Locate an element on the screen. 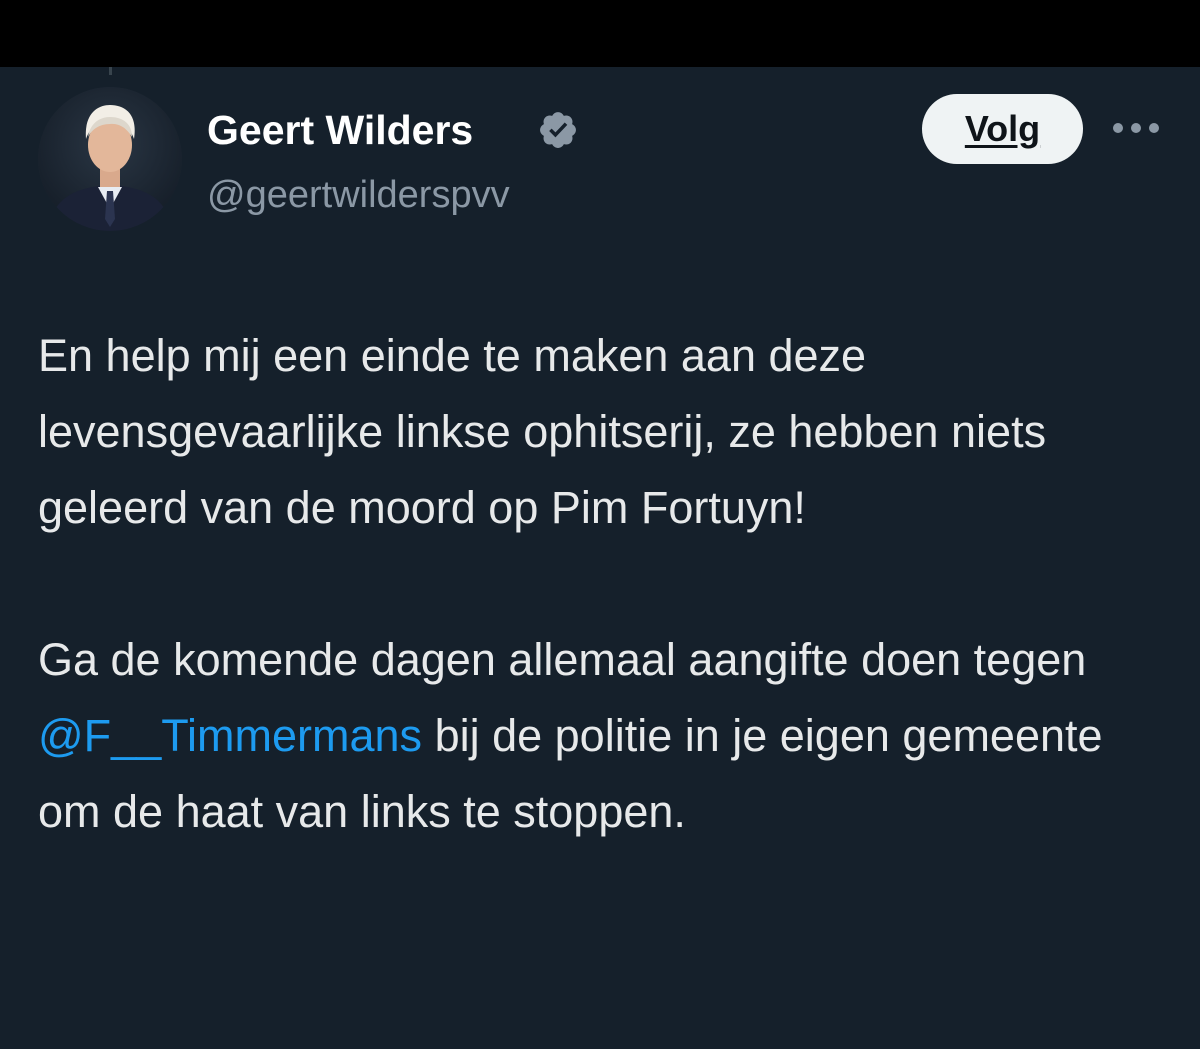  verified-badge-icon is located at coordinates (558, 130).